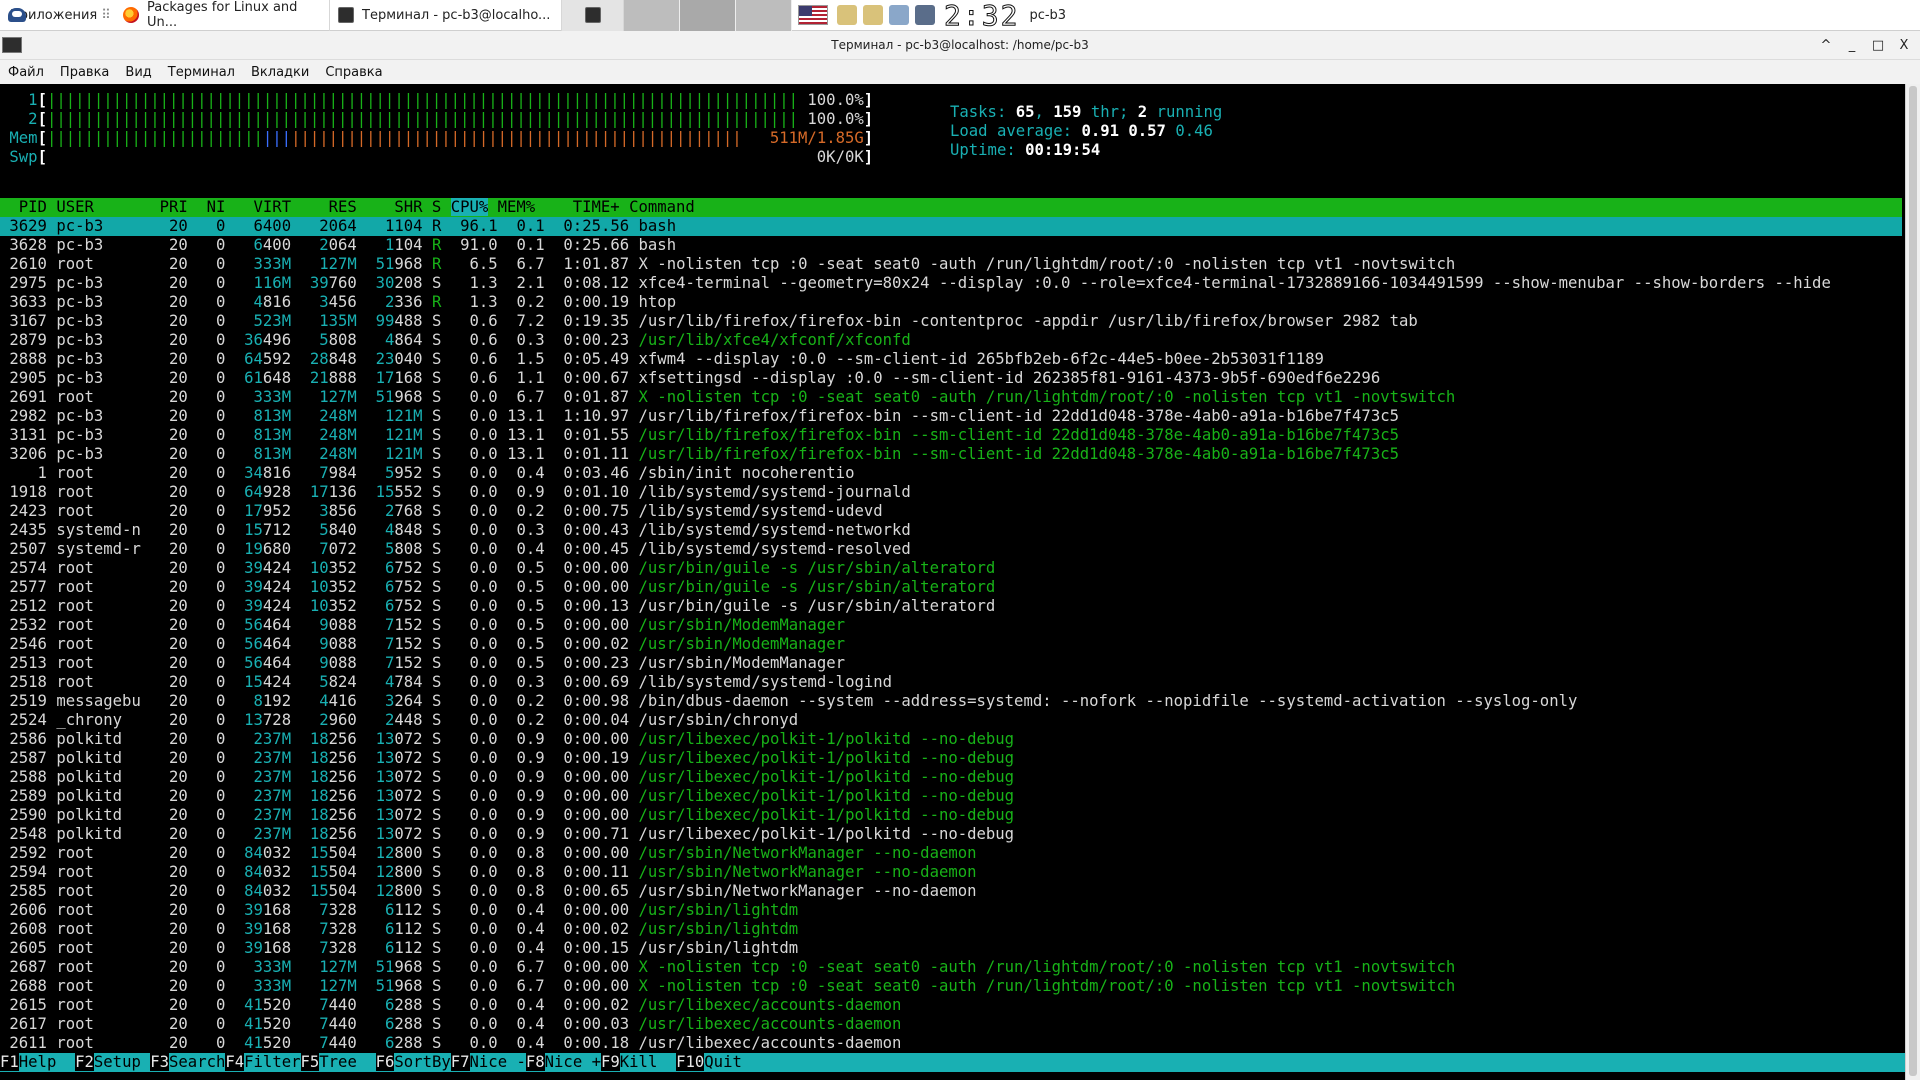  Describe the element at coordinates (169, 207) in the screenshot. I see `column-header-pri: PRI` at that location.